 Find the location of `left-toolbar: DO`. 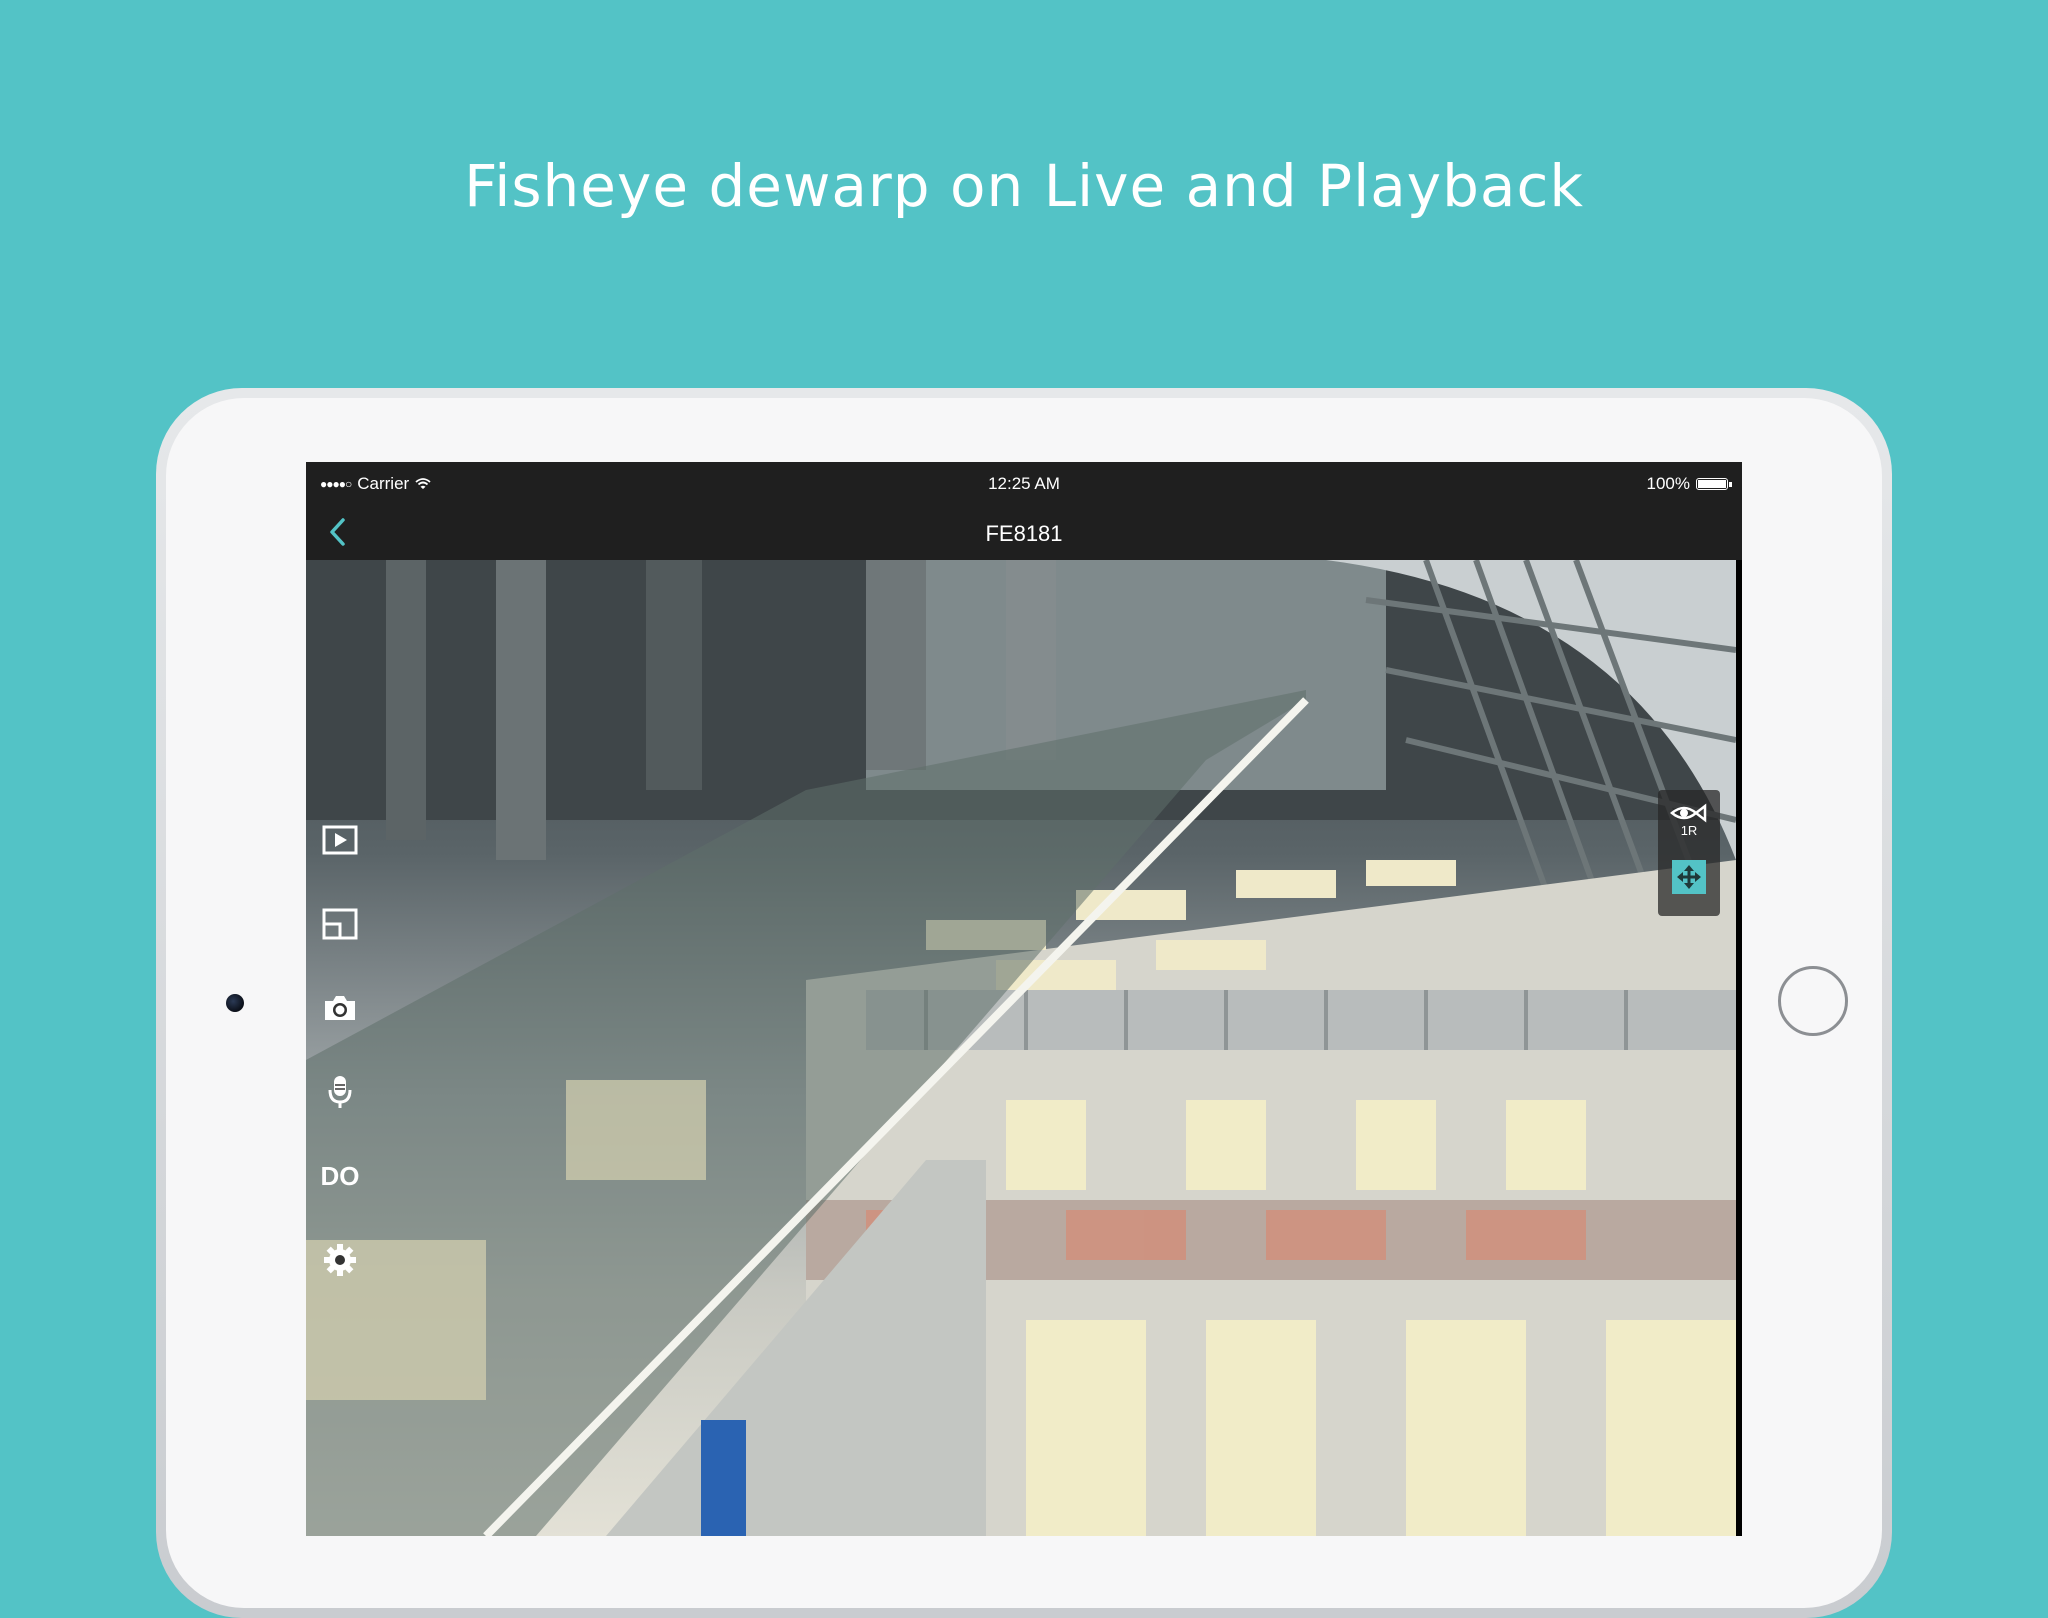

left-toolbar: DO is located at coordinates (341, 1048).